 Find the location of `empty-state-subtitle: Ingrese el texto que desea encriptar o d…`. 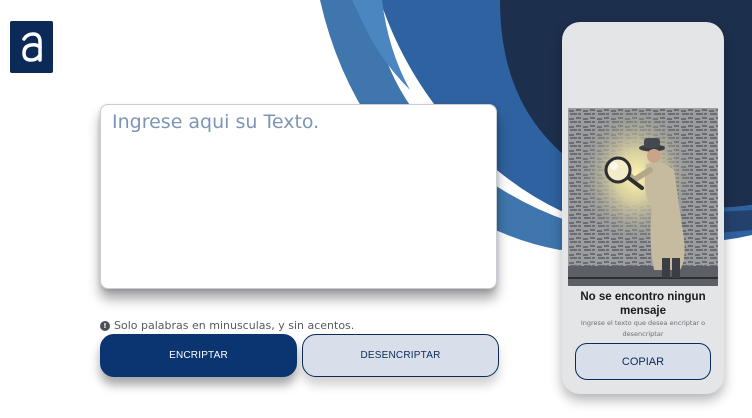

empty-state-subtitle: Ingrese el texto que desea encriptar o d… is located at coordinates (643, 328).